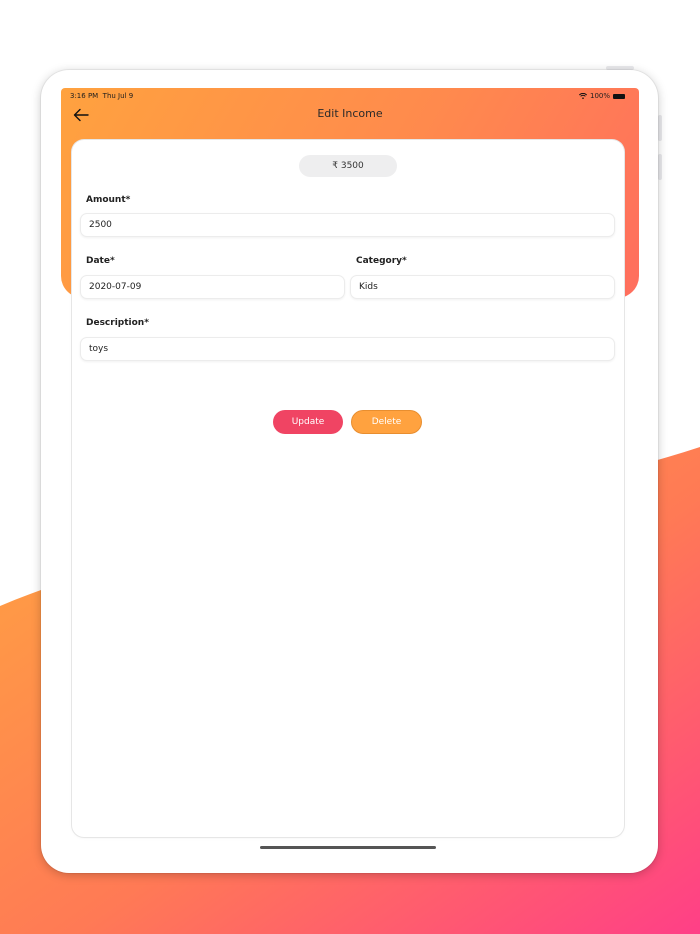 Image resolution: width=700 pixels, height=934 pixels. Describe the element at coordinates (348, 847) in the screenshot. I see `home-indicator` at that location.